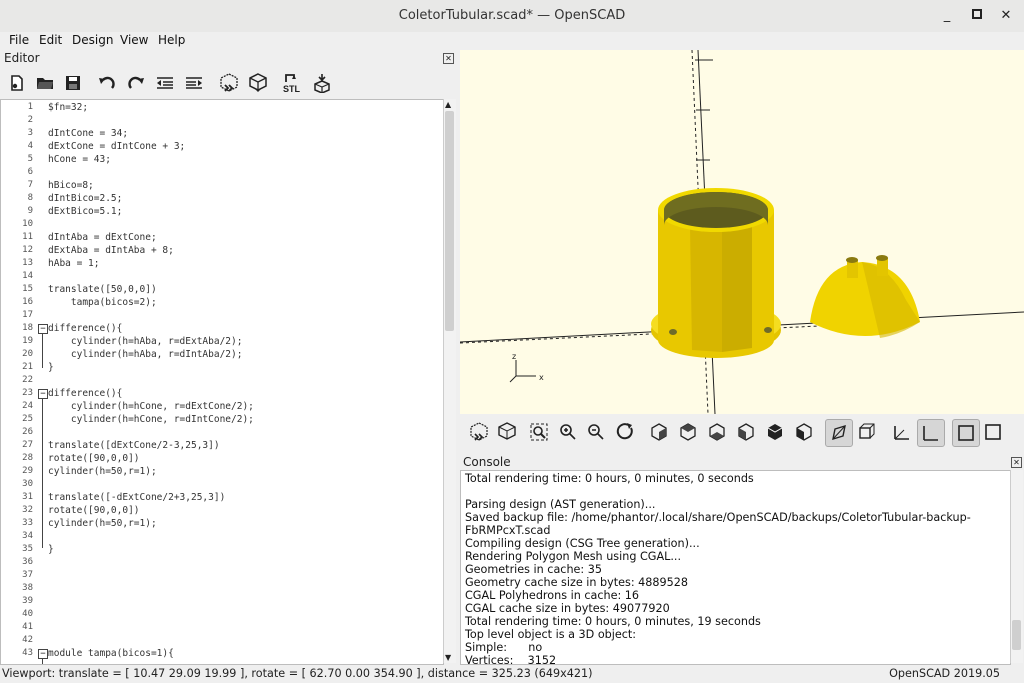 This screenshot has width=1024, height=683. What do you see at coordinates (947, 16) in the screenshot?
I see `minimize-button: _` at bounding box center [947, 16].